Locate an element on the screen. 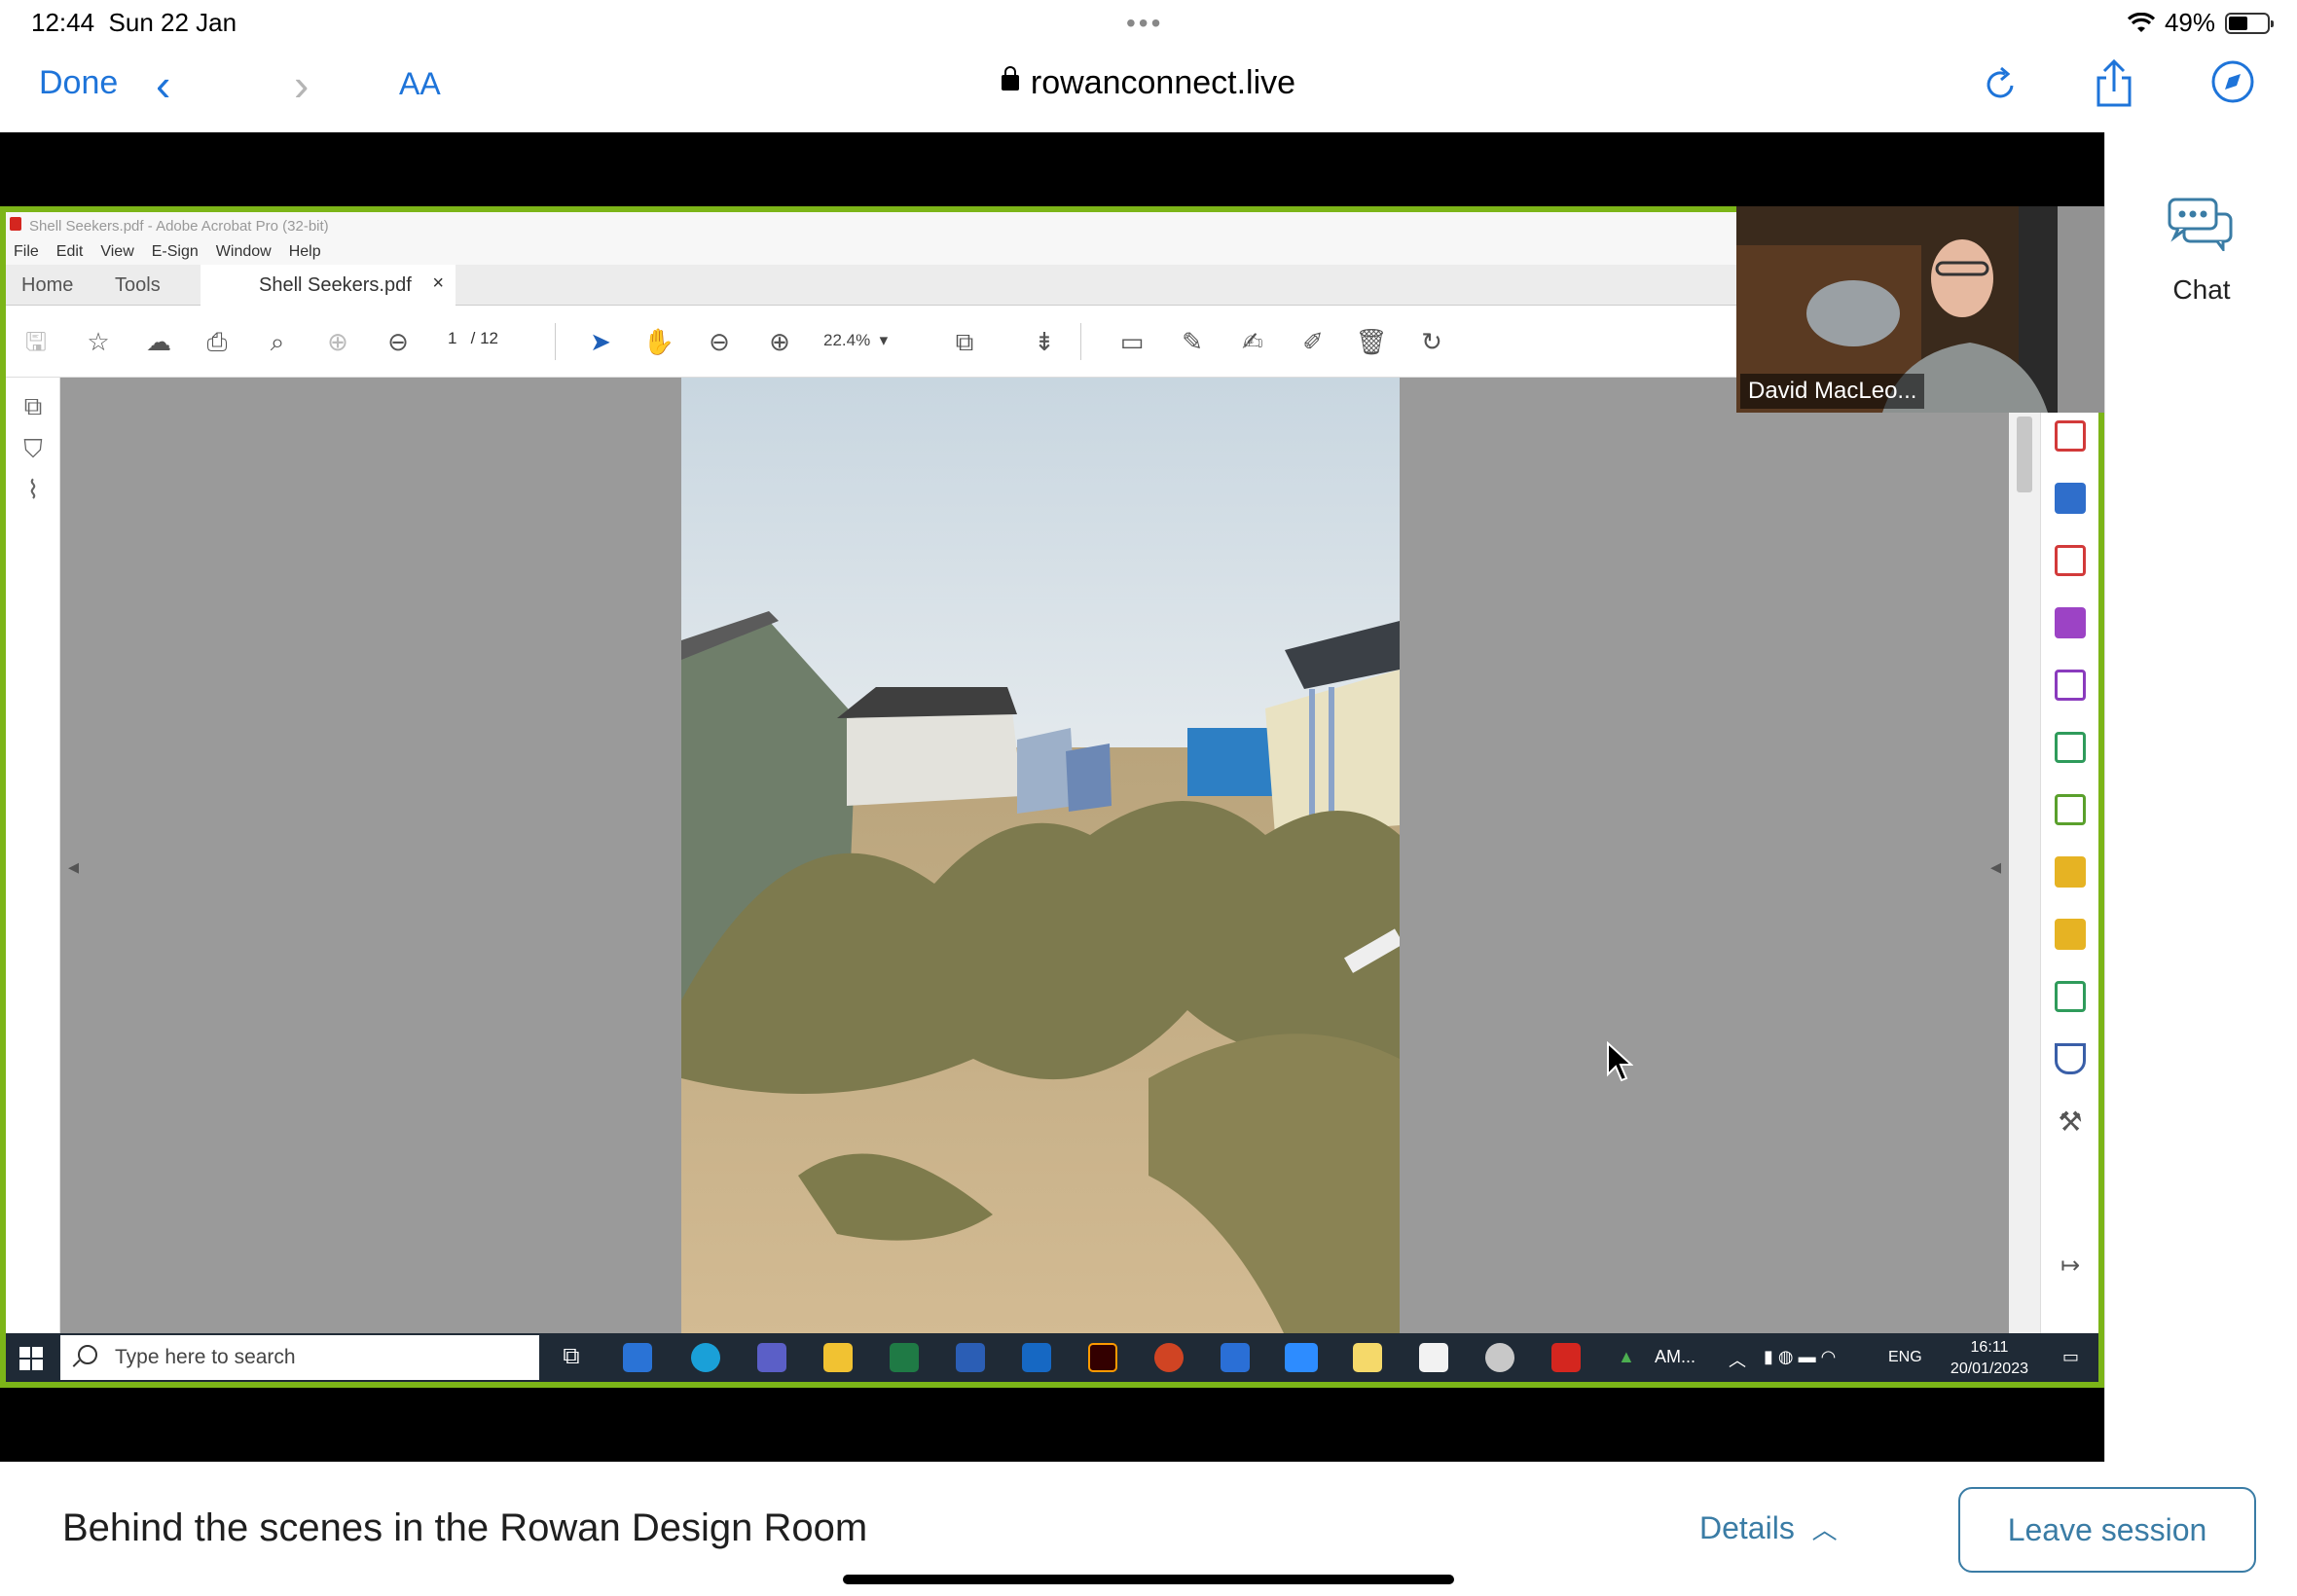 The image size is (2297, 1596). chat-bubbles-icon is located at coordinates (2201, 224).